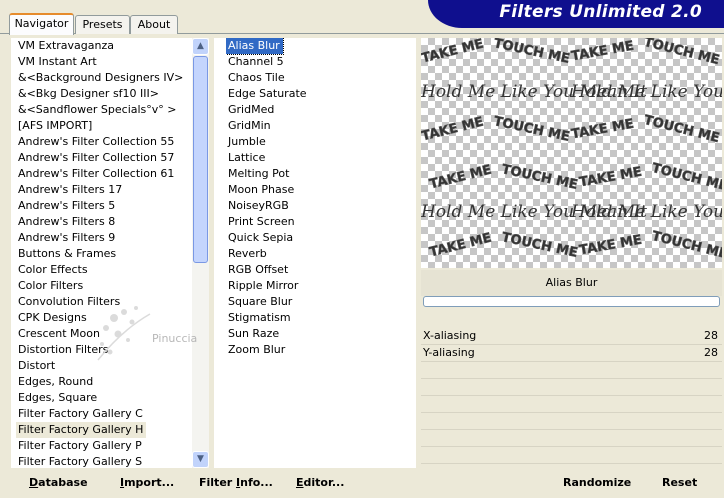 This screenshot has width=724, height=498. What do you see at coordinates (256, 62) in the screenshot?
I see `filter-list-item: Channel 5` at bounding box center [256, 62].